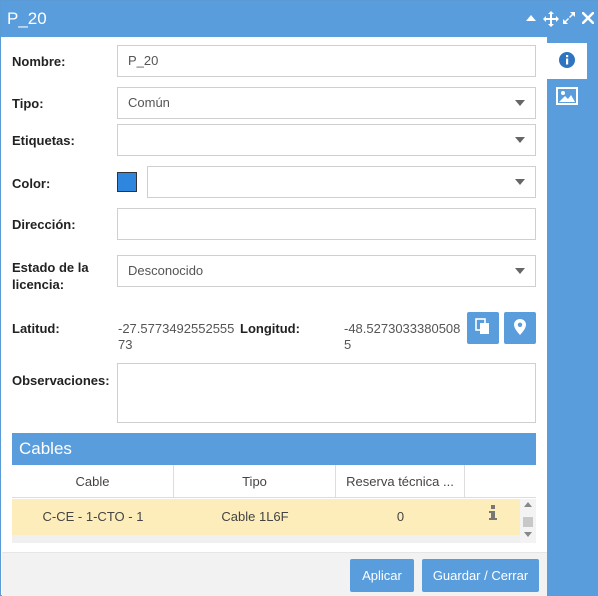  I want to click on scroll-down-icon, so click(528, 534).